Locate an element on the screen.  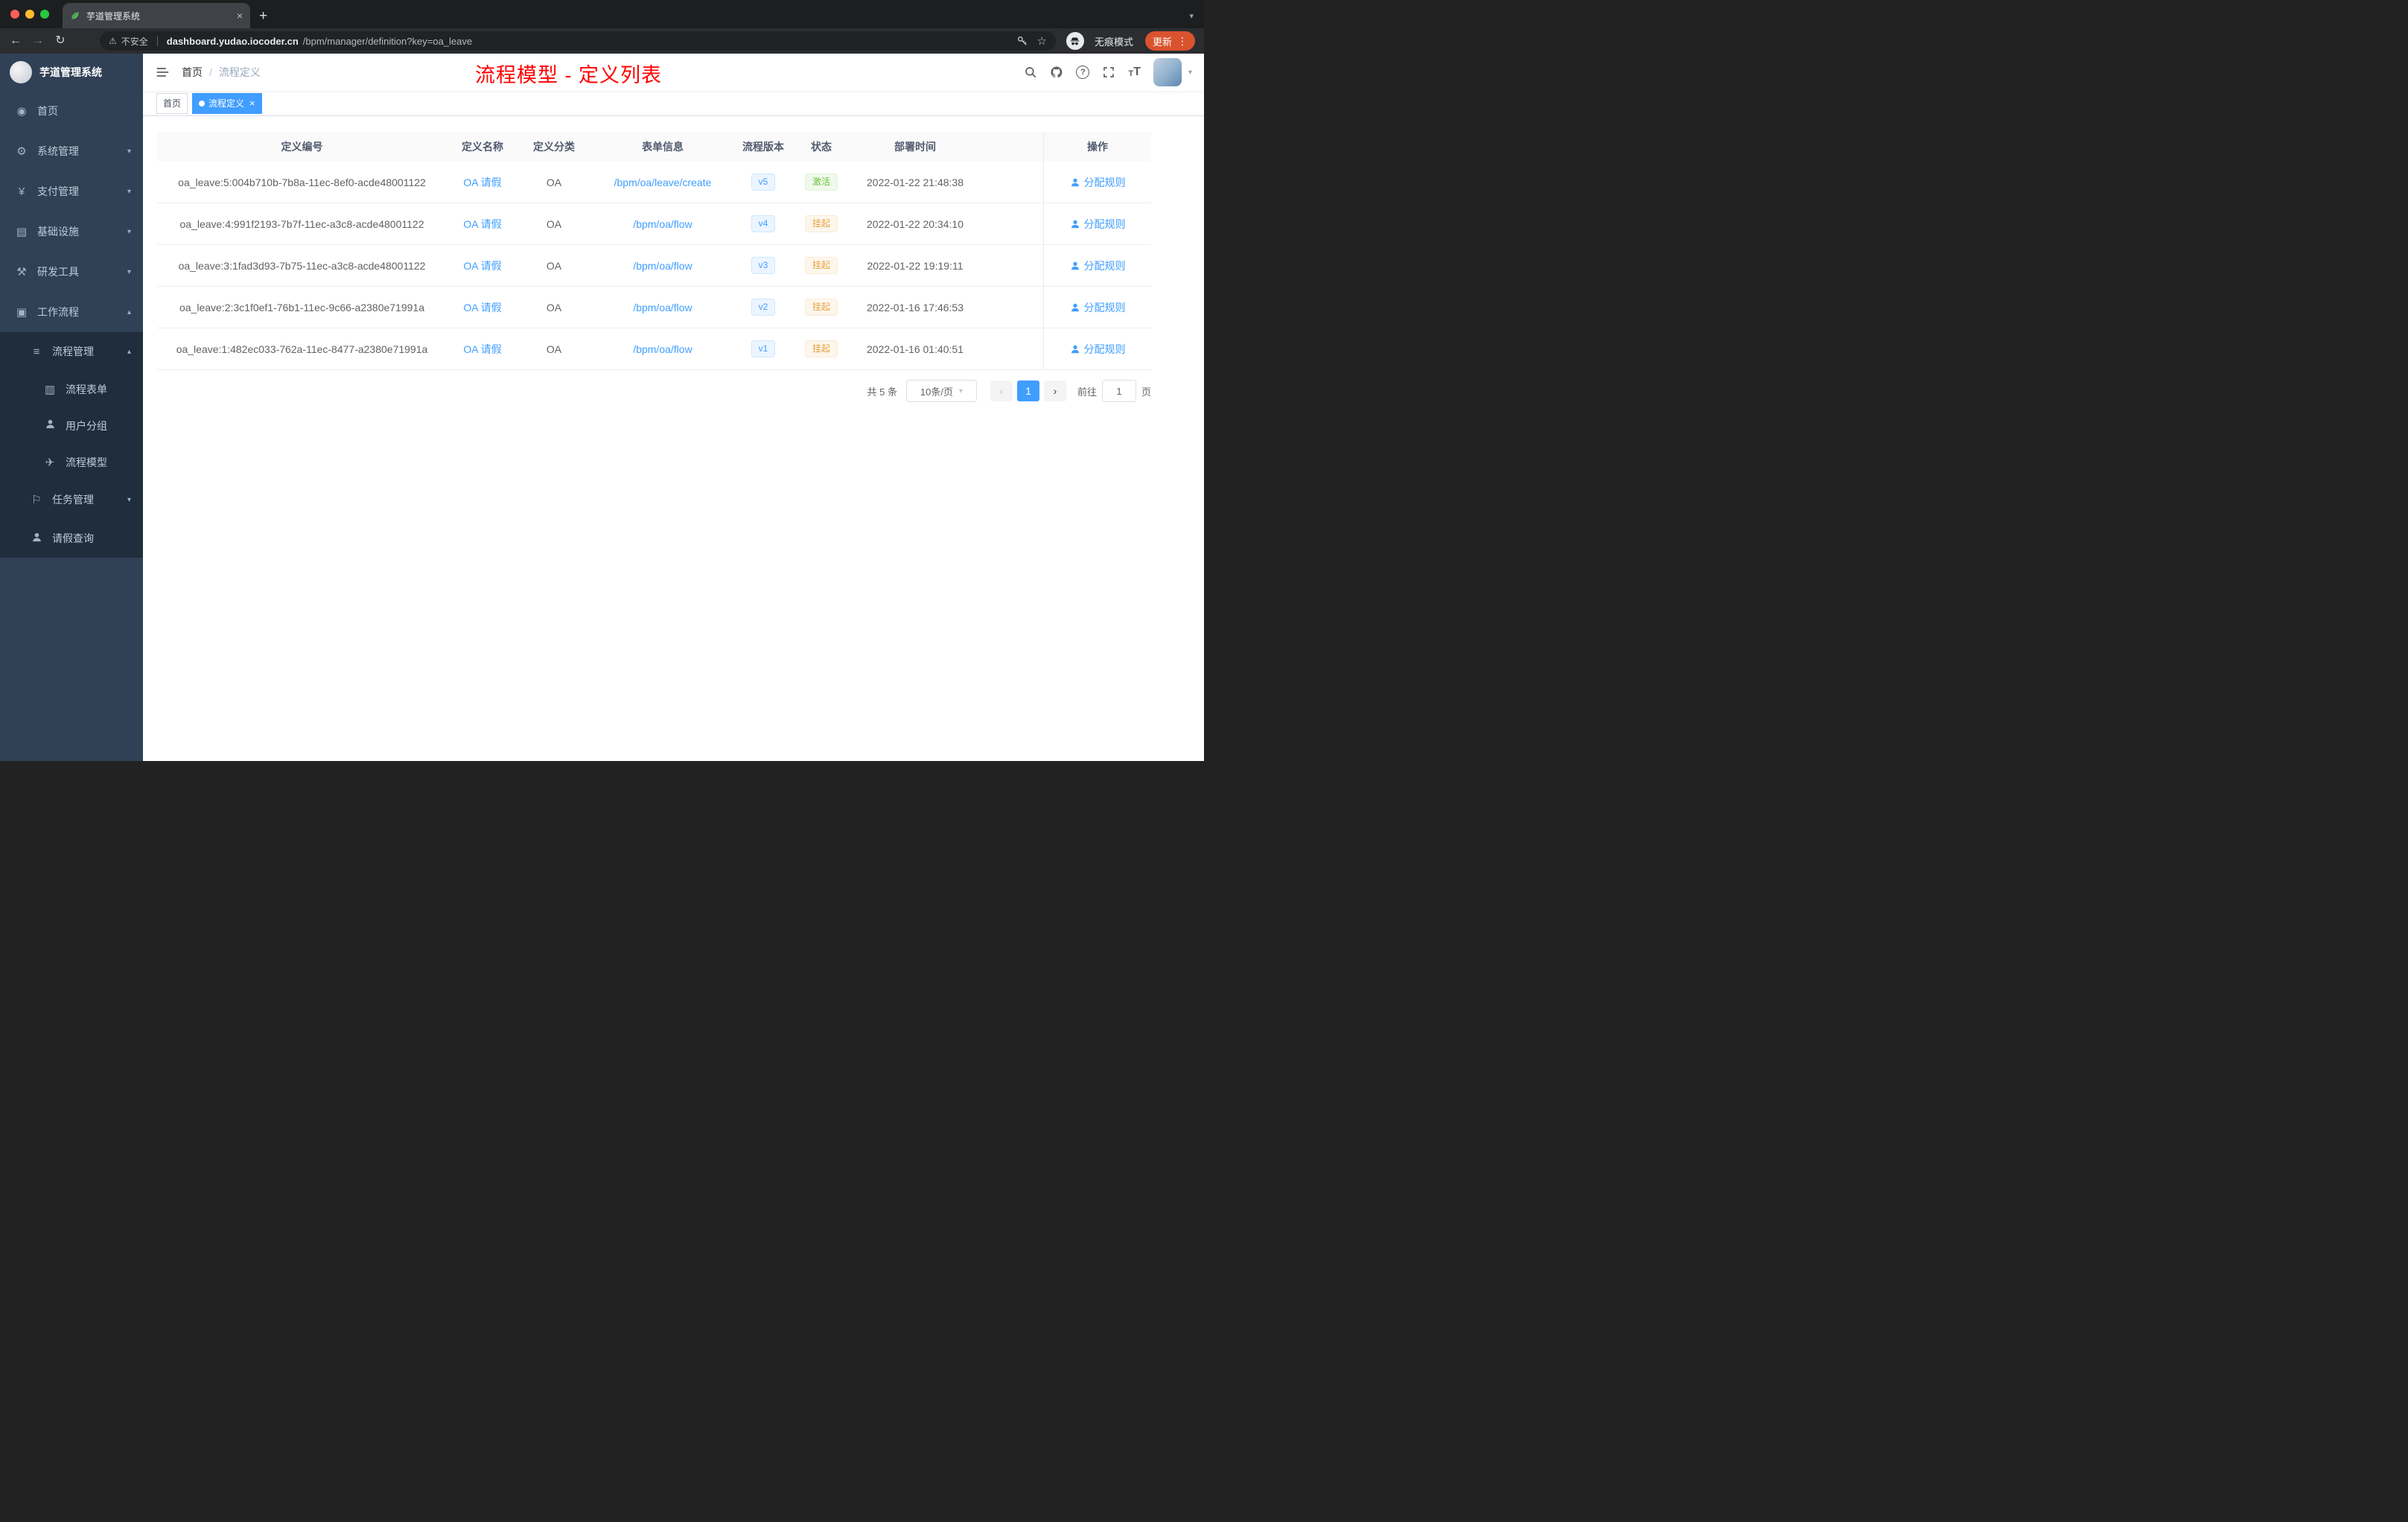
tag-home: 首页 is located at coordinates (172, 103).